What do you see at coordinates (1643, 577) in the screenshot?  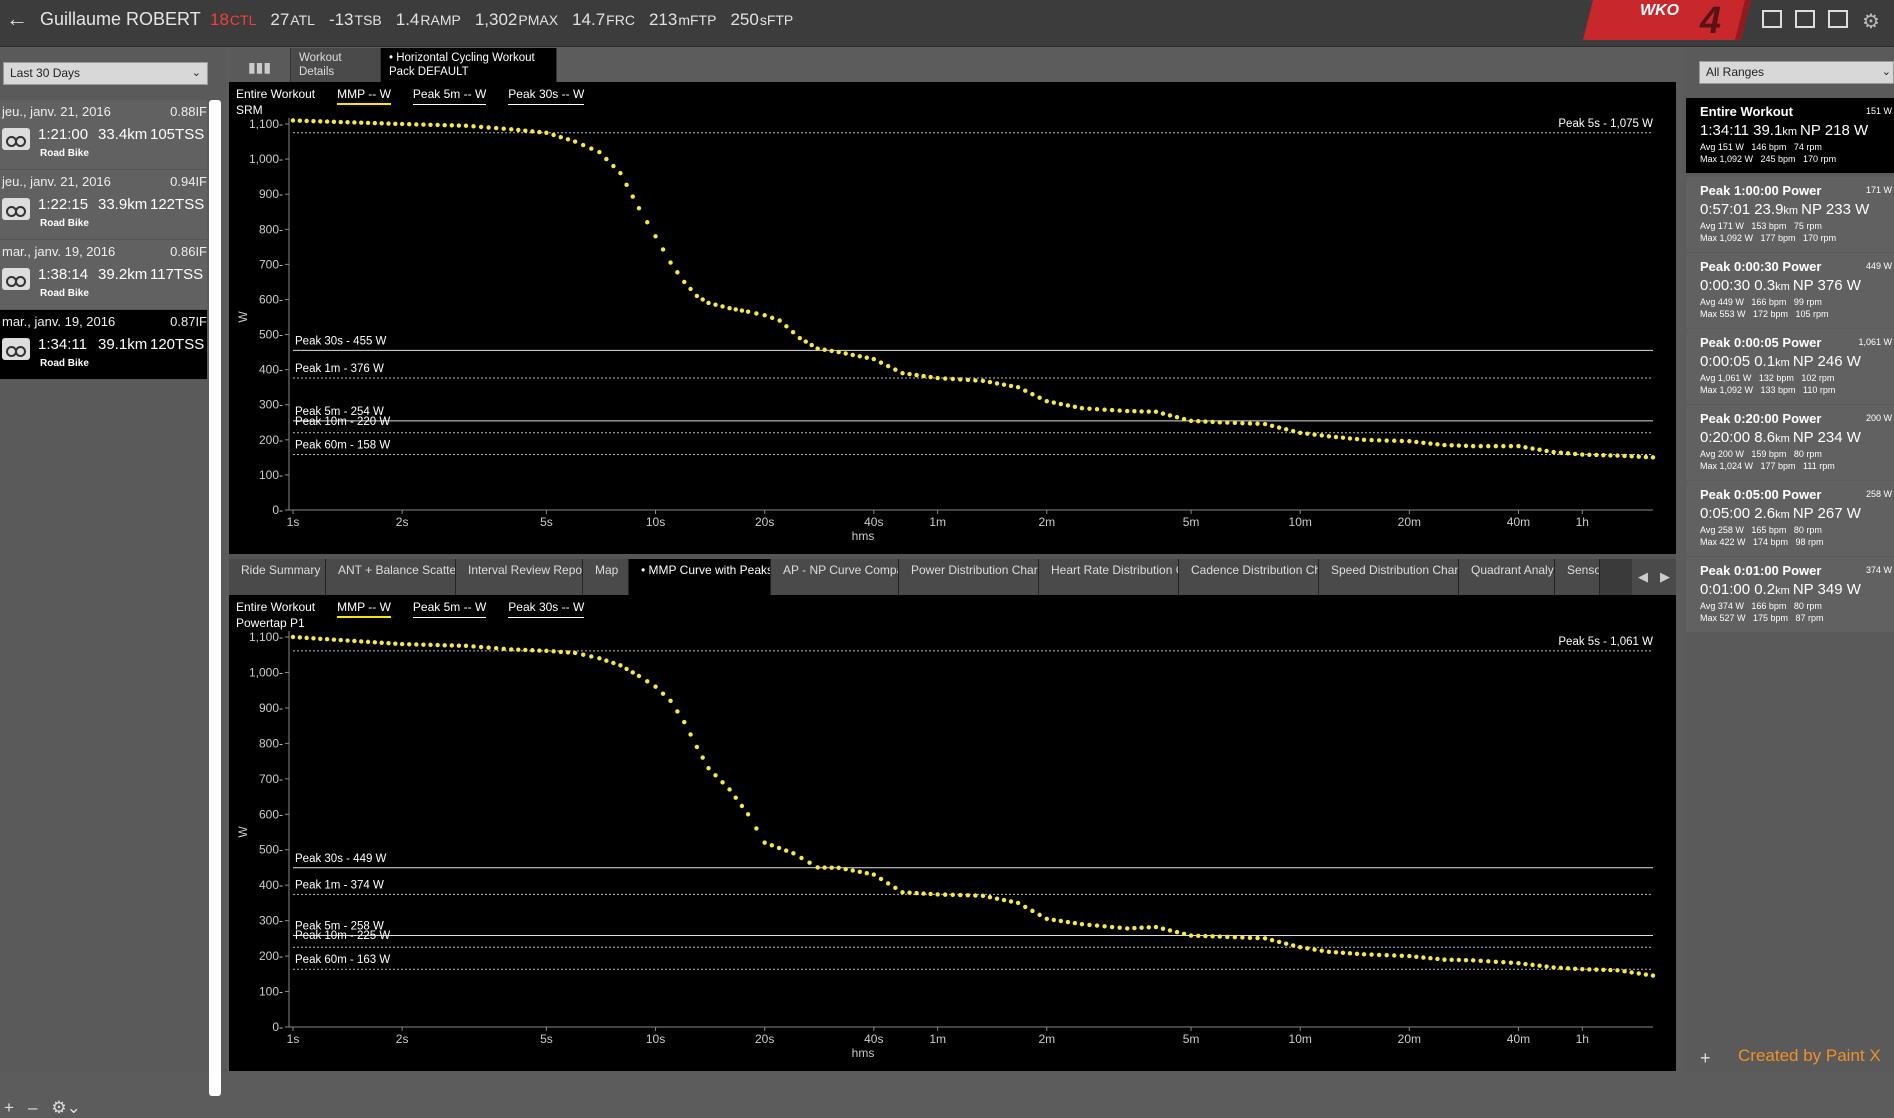 I see `chevron-left-icon: ◀` at bounding box center [1643, 577].